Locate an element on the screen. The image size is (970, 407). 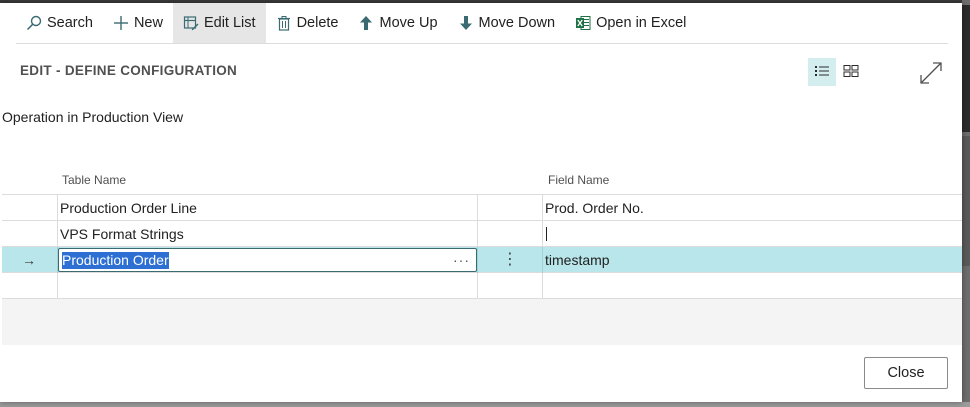
table-name-cell: VPS Format Strings is located at coordinates (122, 234).